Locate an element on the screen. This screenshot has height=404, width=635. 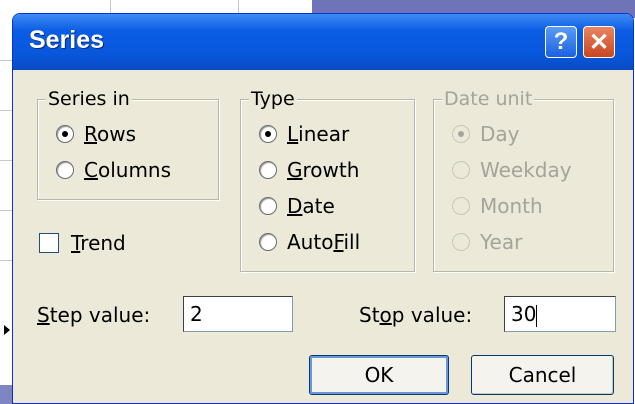
series-in-group: Series in Rows Columns is located at coordinates (128, 143).